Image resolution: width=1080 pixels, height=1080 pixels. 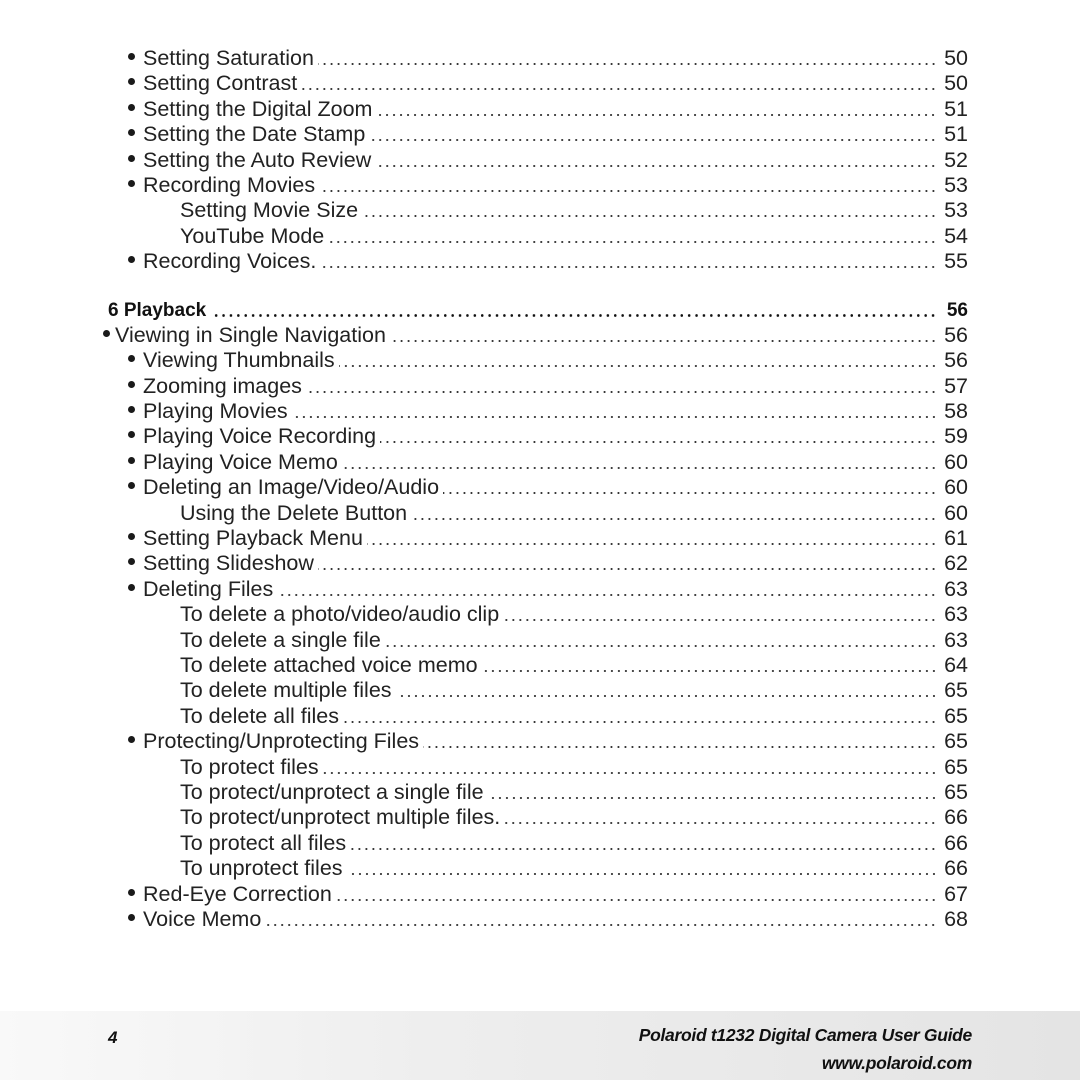 I want to click on toc-entry: Voice Memo 68, so click(x=540, y=919).